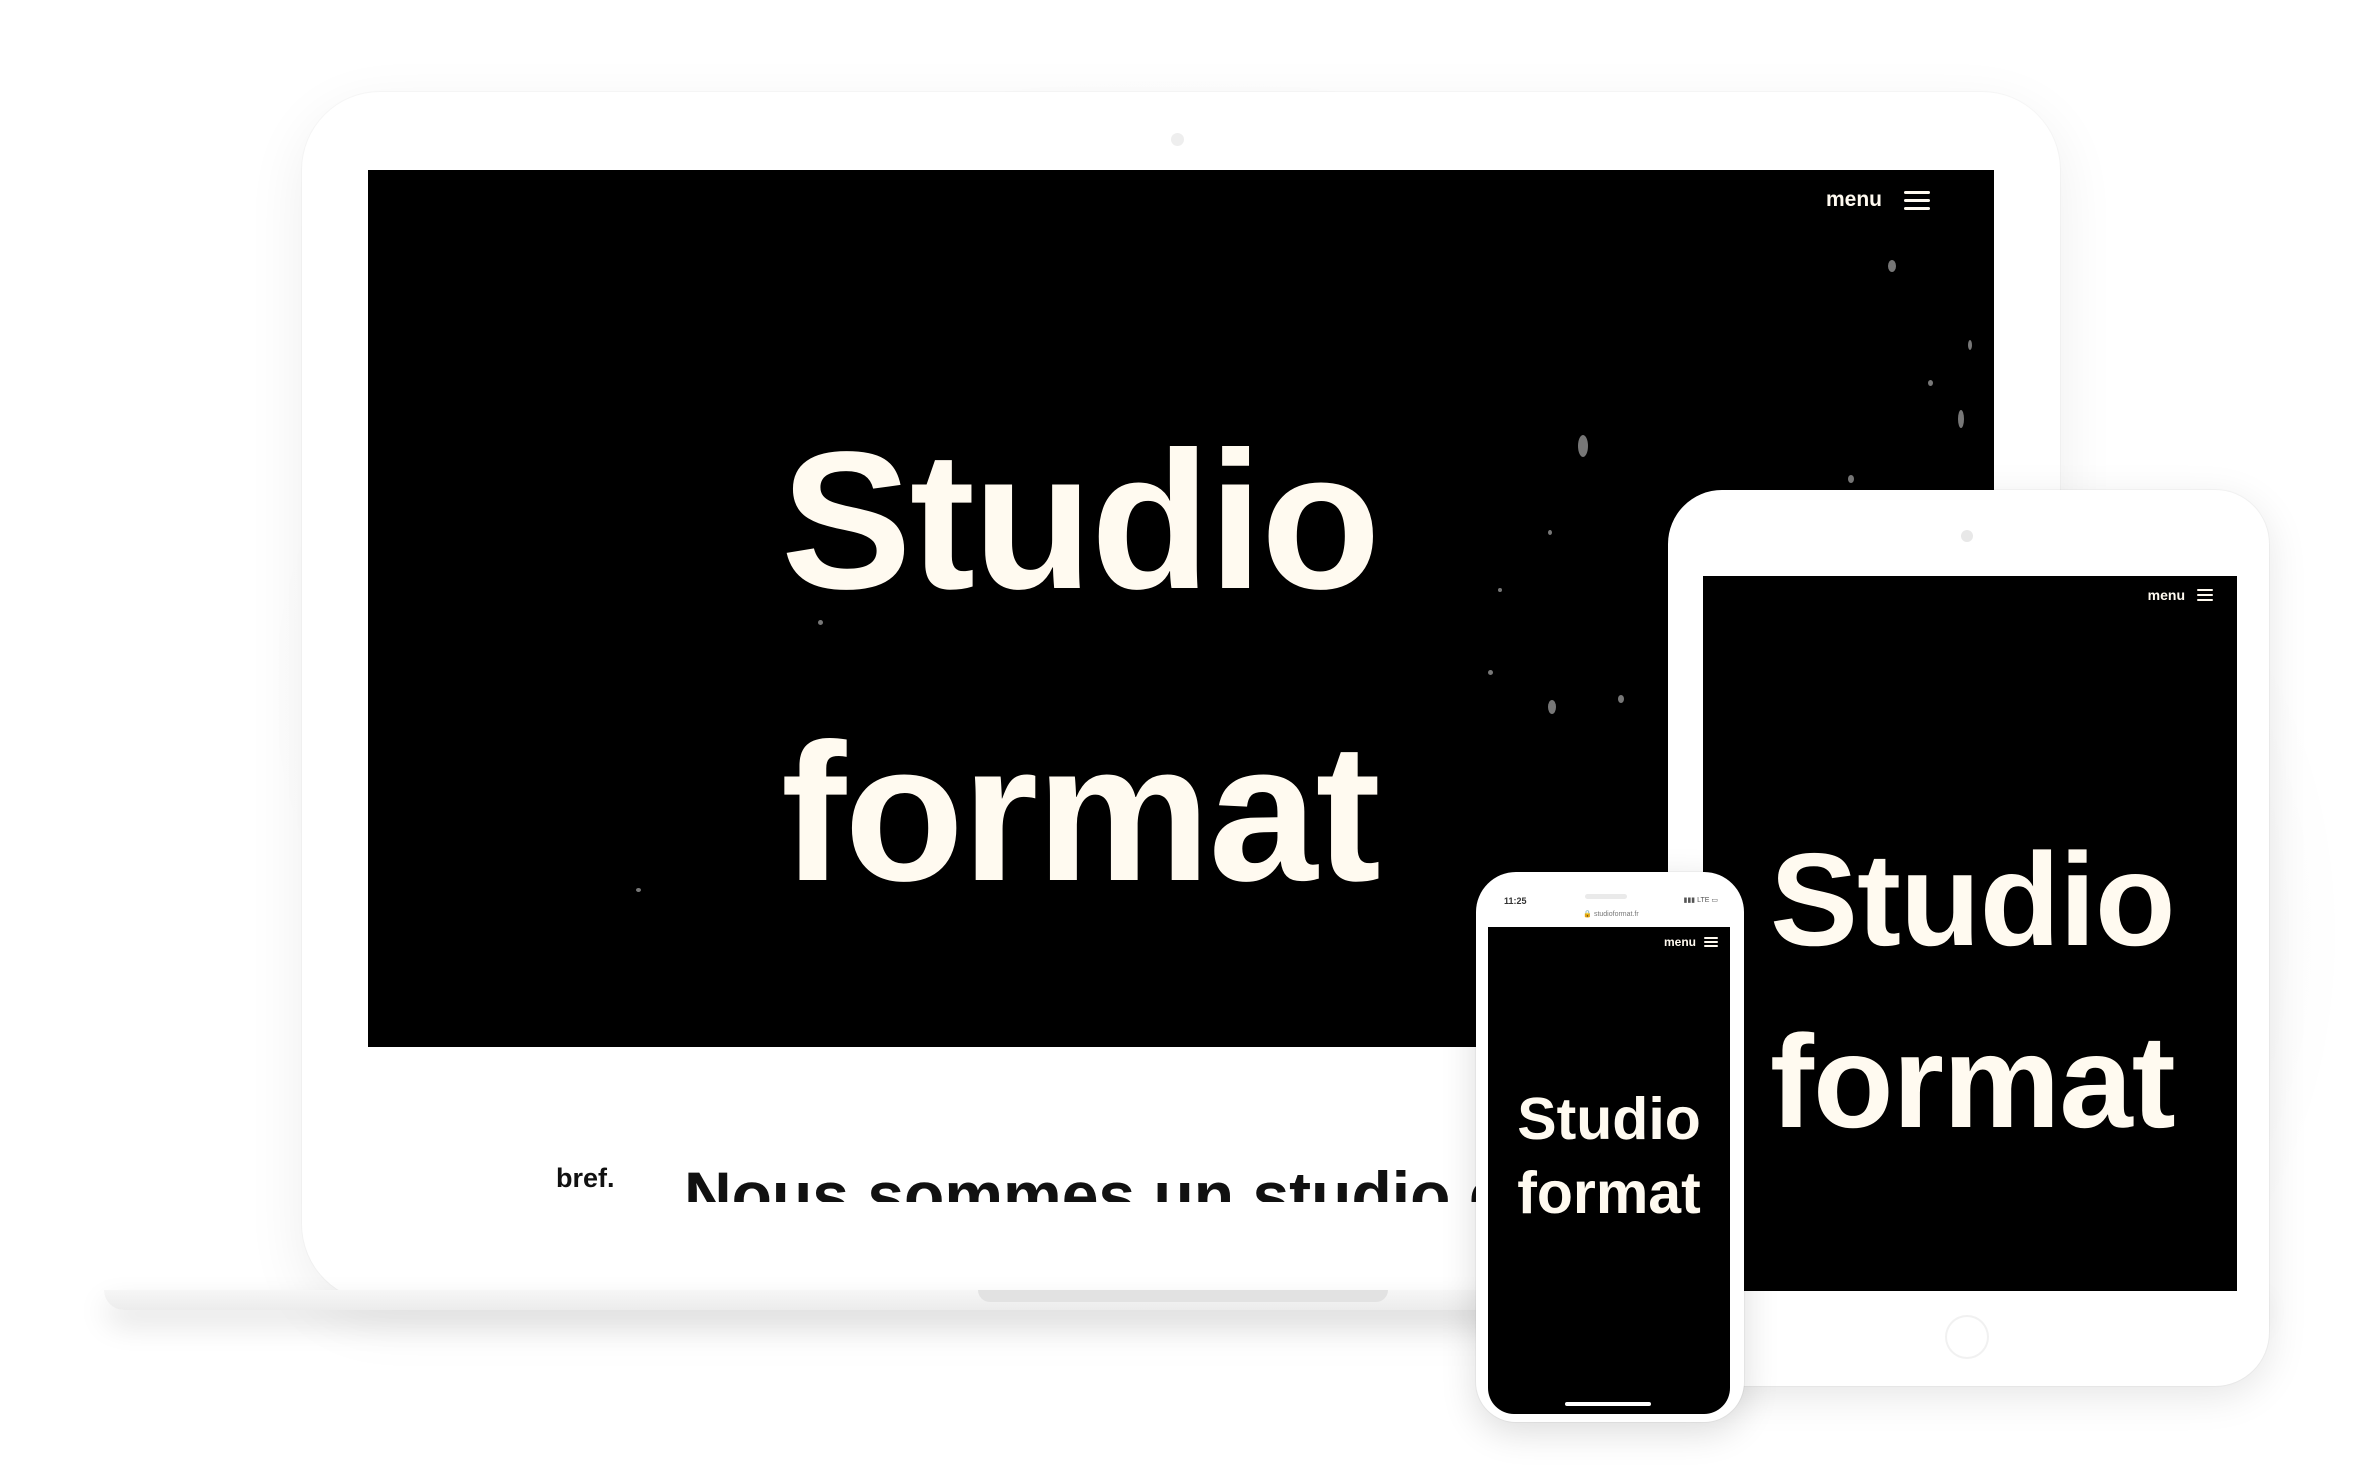  I want to click on tablet-home-button, so click(1967, 1337).